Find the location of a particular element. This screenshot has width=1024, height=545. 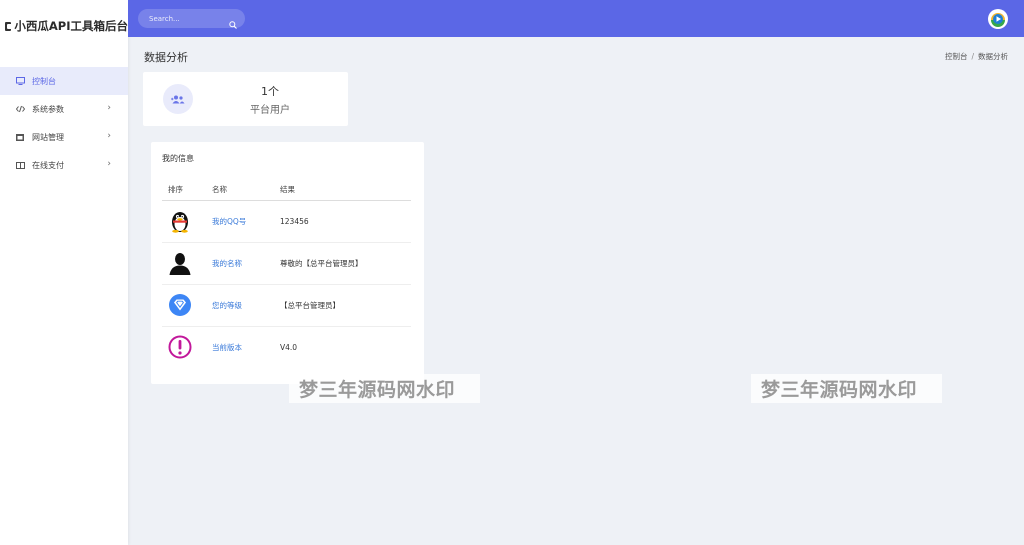

sidebar: 小西瓜API工具箱后台 控制台 系统参数 › 网站管理 › 在线支付 › is located at coordinates (64, 272).